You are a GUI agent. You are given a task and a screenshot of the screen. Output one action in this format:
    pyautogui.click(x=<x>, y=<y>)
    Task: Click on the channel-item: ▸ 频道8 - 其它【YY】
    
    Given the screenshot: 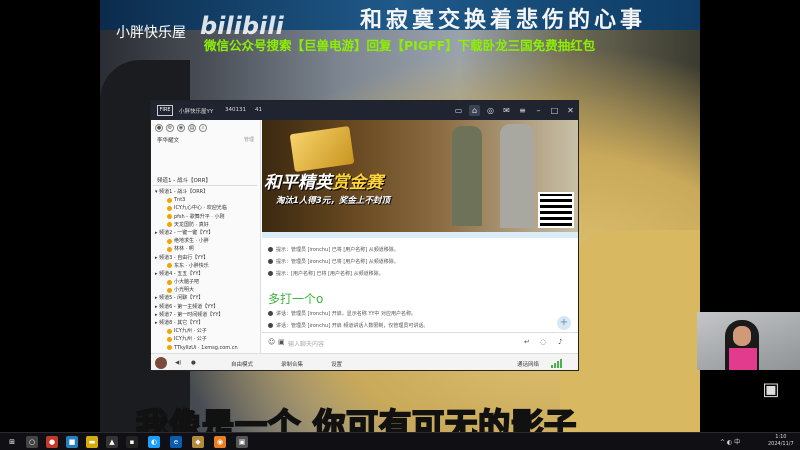 What is the action you would take?
    pyautogui.click(x=207, y=323)
    